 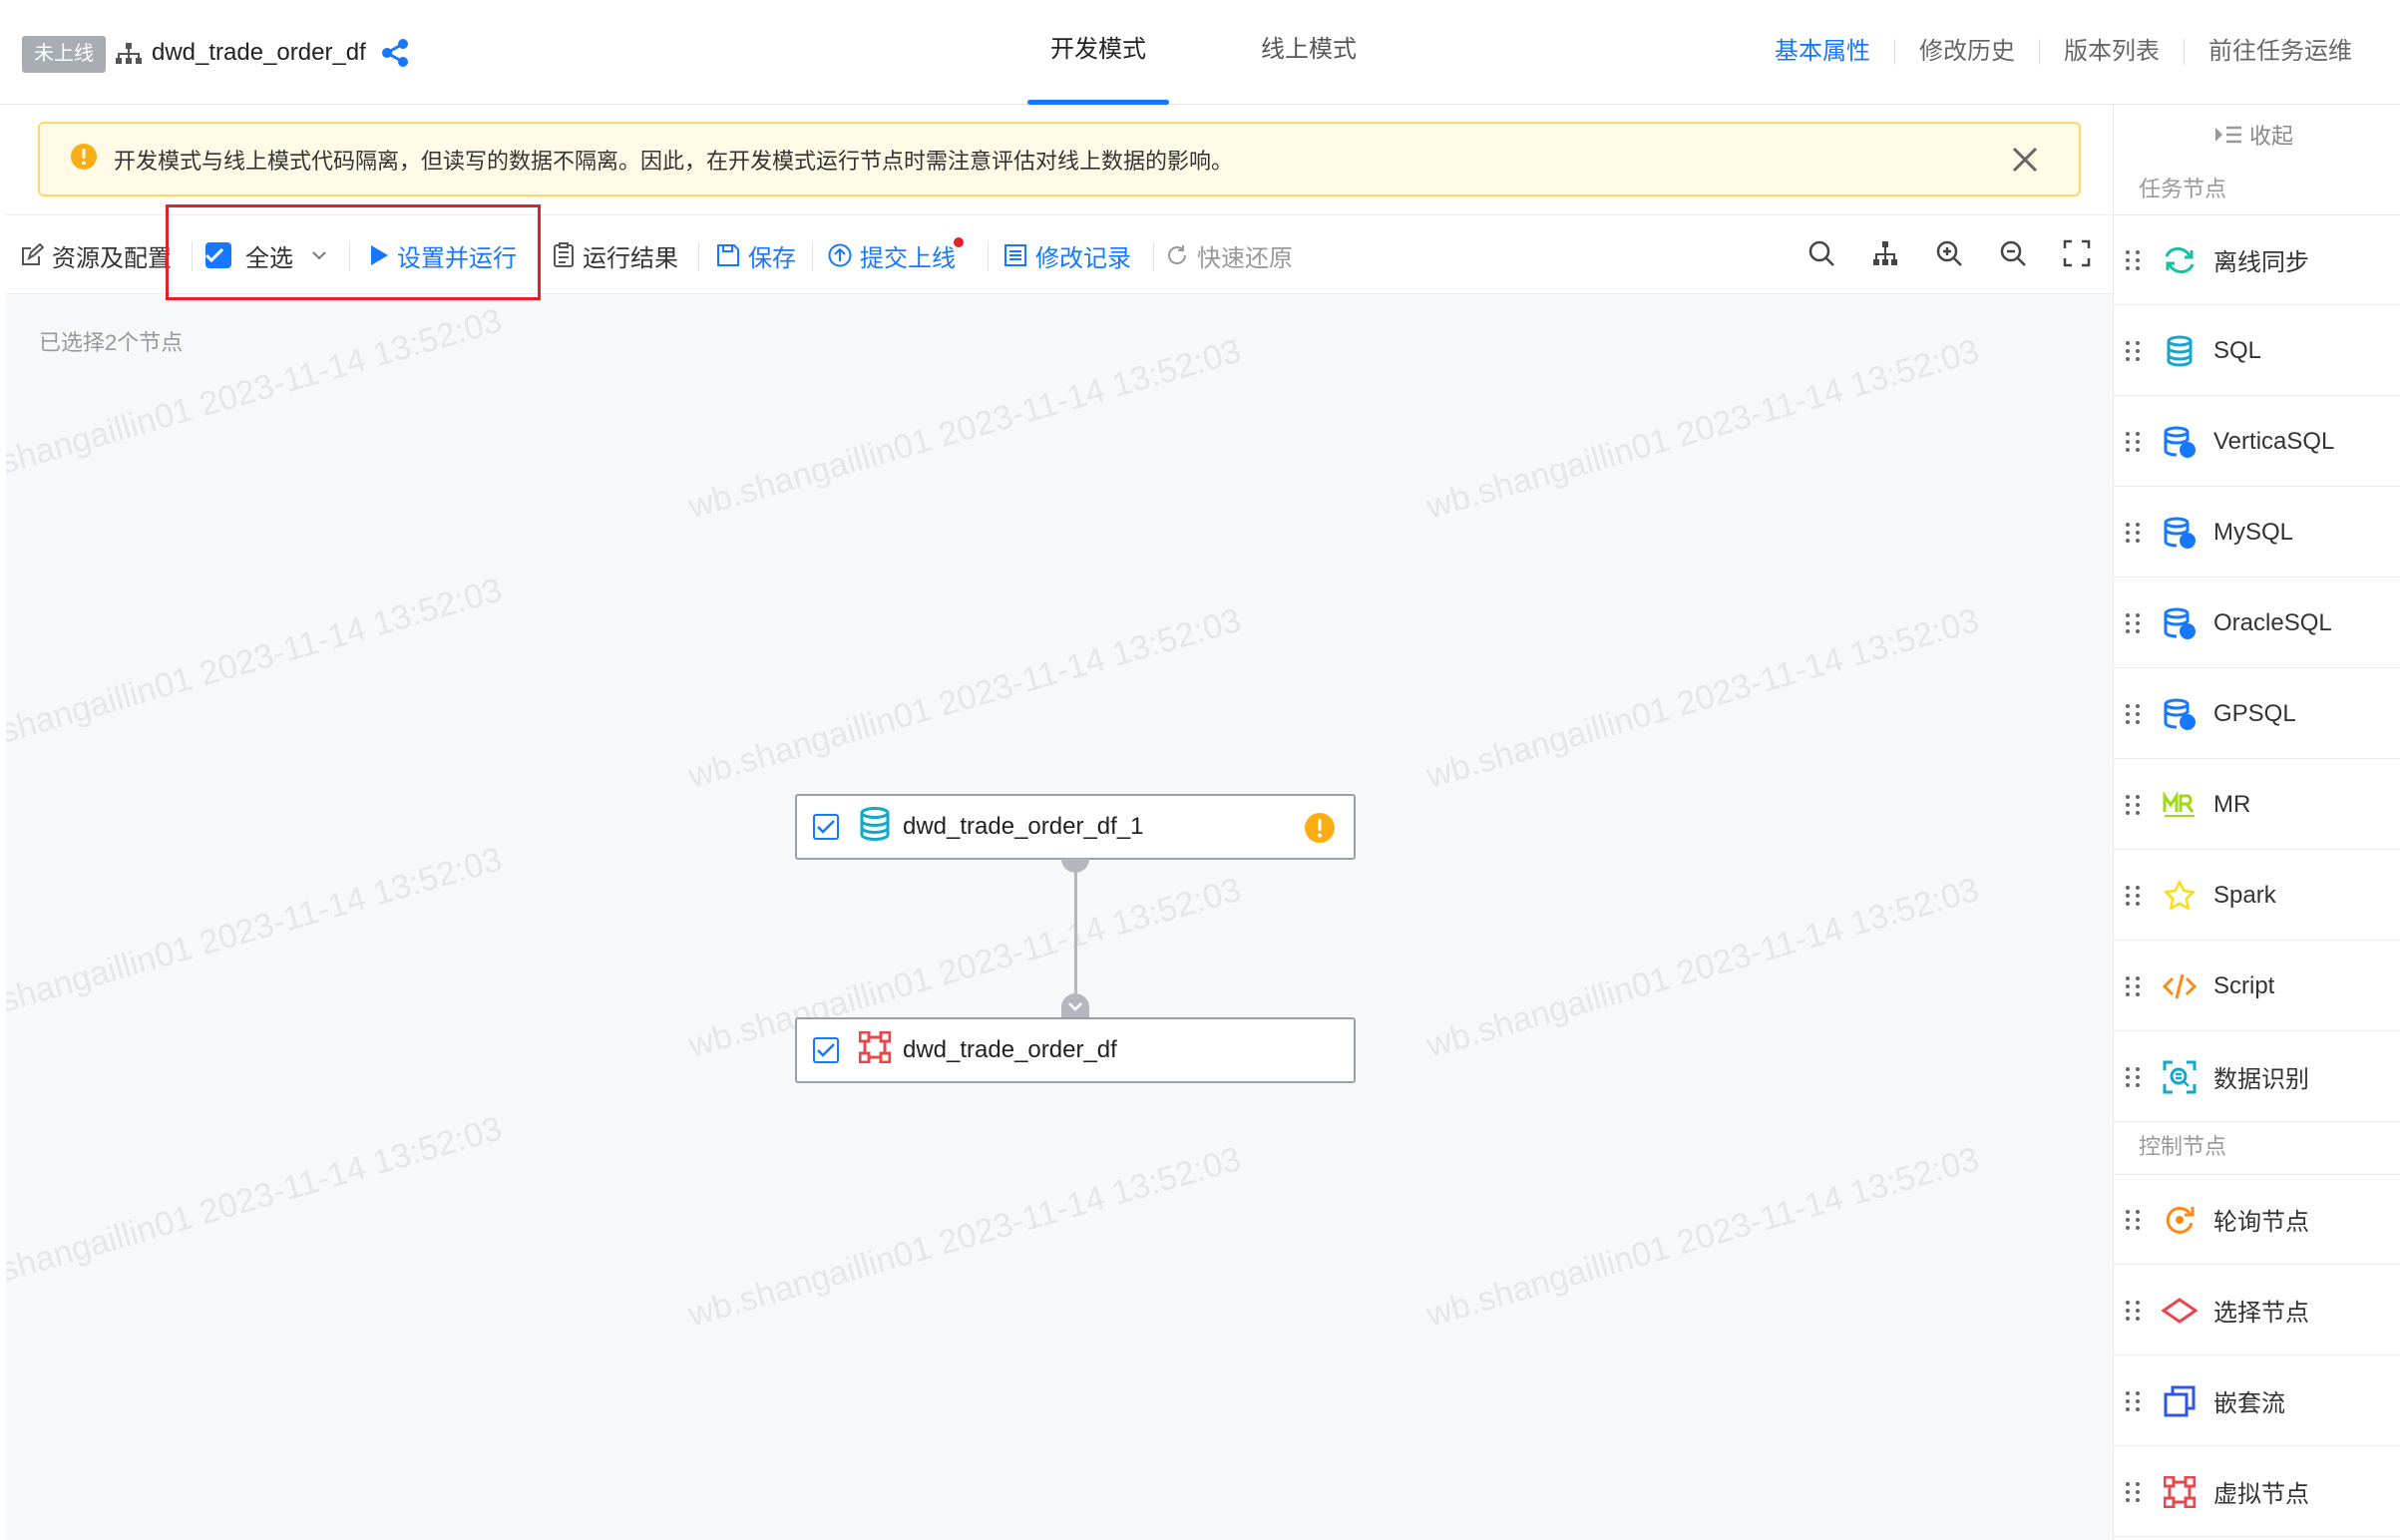 I want to click on mysql-database-icon, so click(x=2180, y=533).